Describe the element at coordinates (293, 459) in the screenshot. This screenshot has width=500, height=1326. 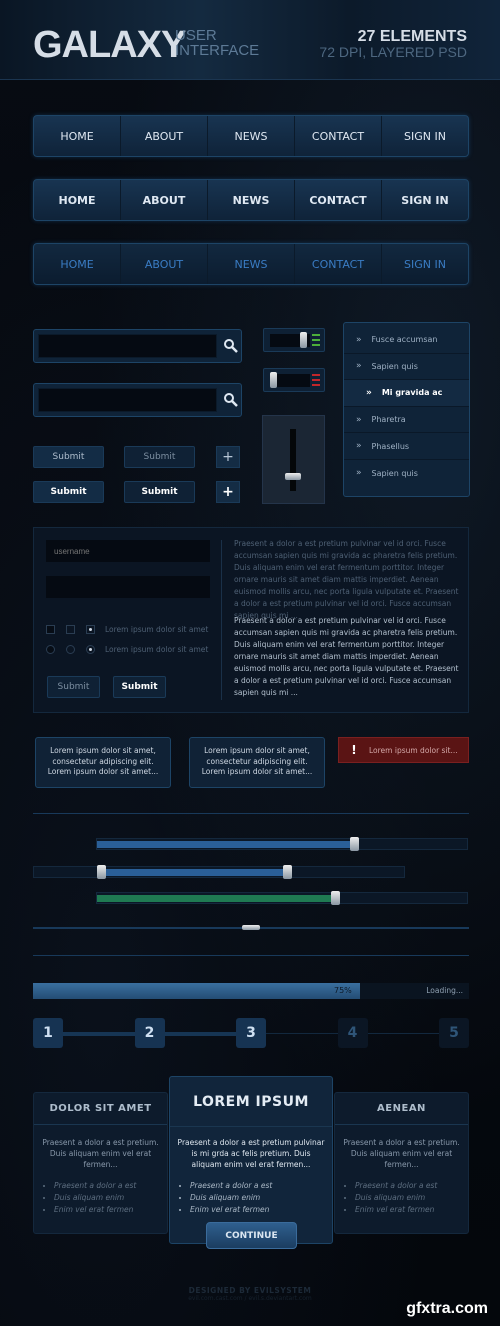
I see `vertical-slider` at that location.